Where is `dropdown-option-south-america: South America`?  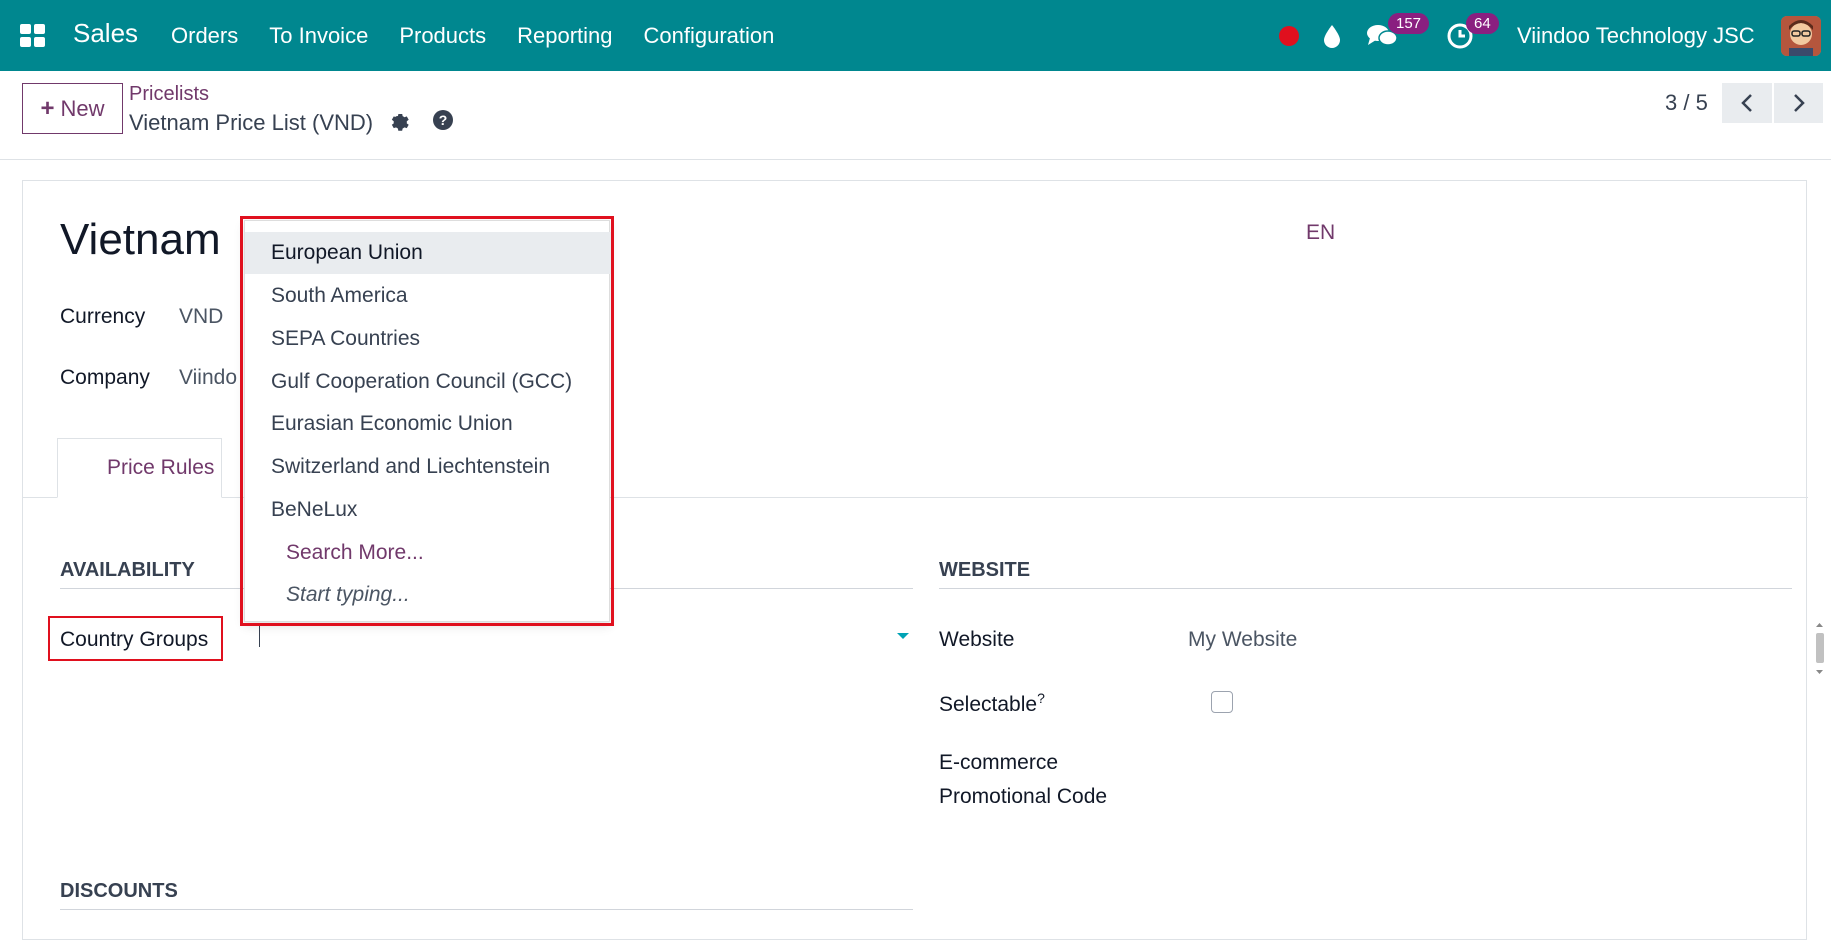
dropdown-option-south-america: South America is located at coordinates (428, 296).